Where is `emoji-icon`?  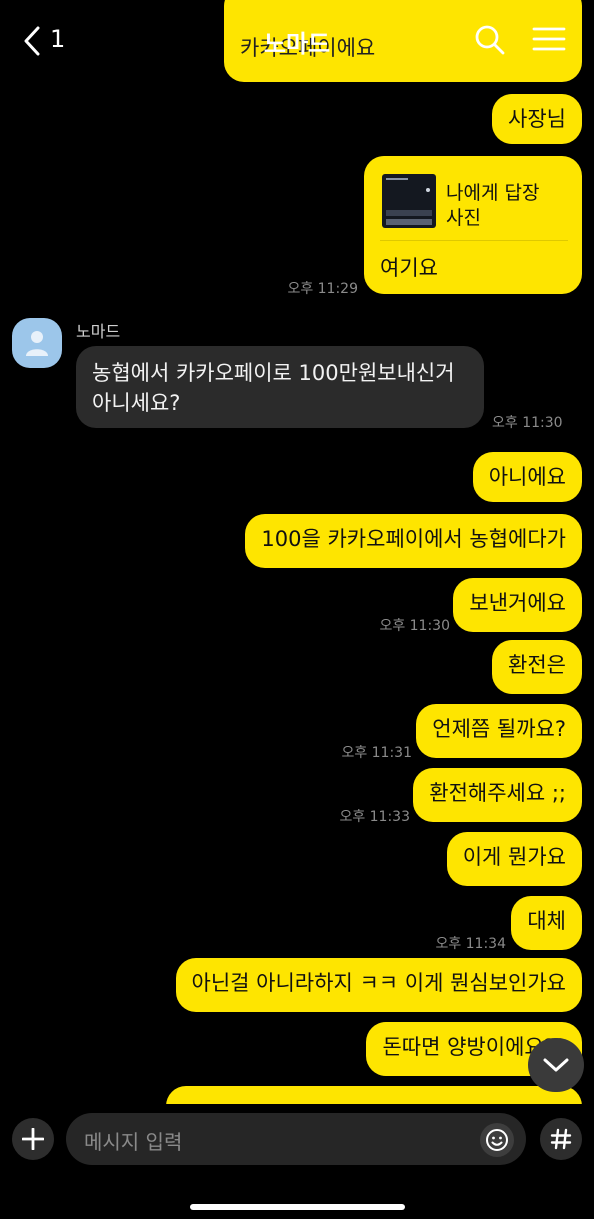 emoji-icon is located at coordinates (497, 1140).